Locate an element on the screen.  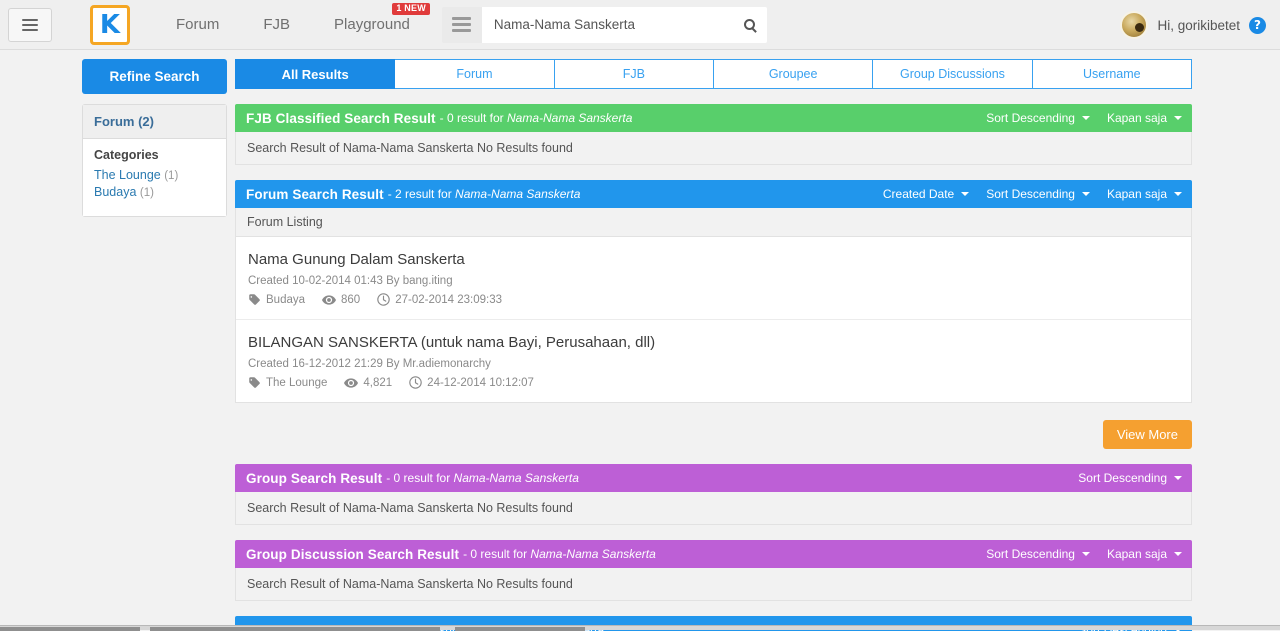
section-forum-query: Nama-Nama Sanskerta is located at coordinates (517, 194).